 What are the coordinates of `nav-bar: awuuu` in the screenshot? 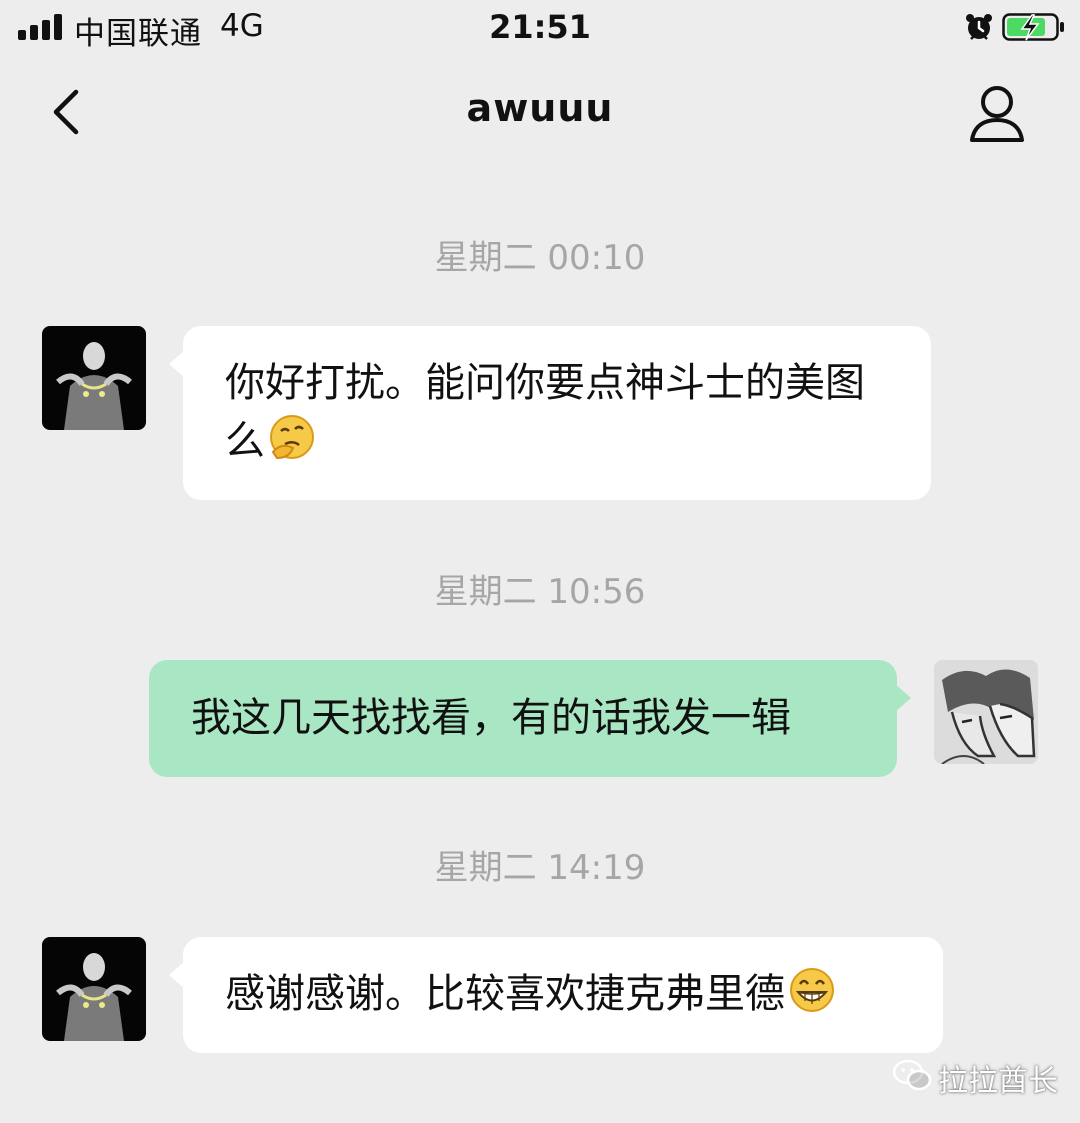 It's located at (540, 112).